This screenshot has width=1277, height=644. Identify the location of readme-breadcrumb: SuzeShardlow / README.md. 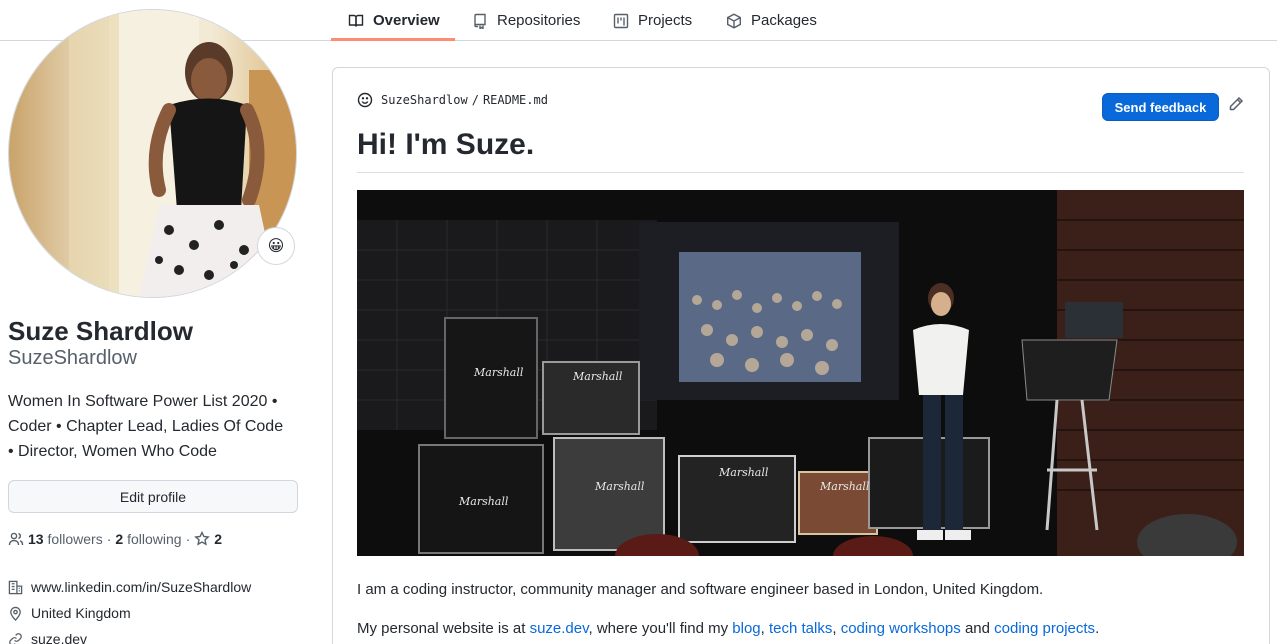
(452, 100).